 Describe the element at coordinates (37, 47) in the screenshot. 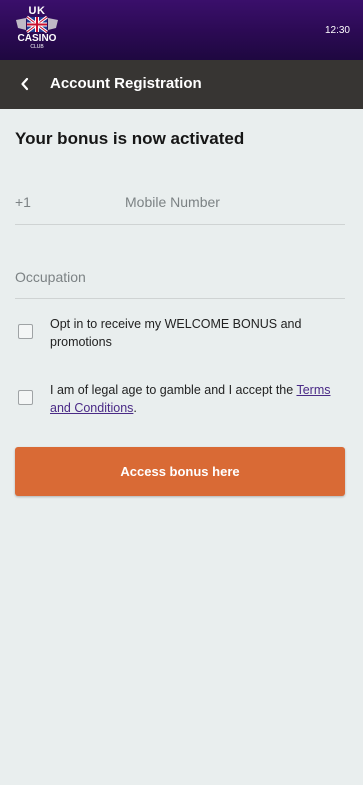

I see `logo-text-club: CLUB` at that location.